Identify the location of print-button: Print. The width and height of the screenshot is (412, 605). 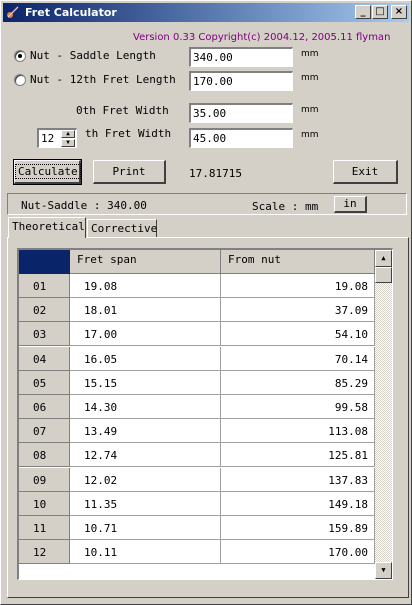
(129, 172).